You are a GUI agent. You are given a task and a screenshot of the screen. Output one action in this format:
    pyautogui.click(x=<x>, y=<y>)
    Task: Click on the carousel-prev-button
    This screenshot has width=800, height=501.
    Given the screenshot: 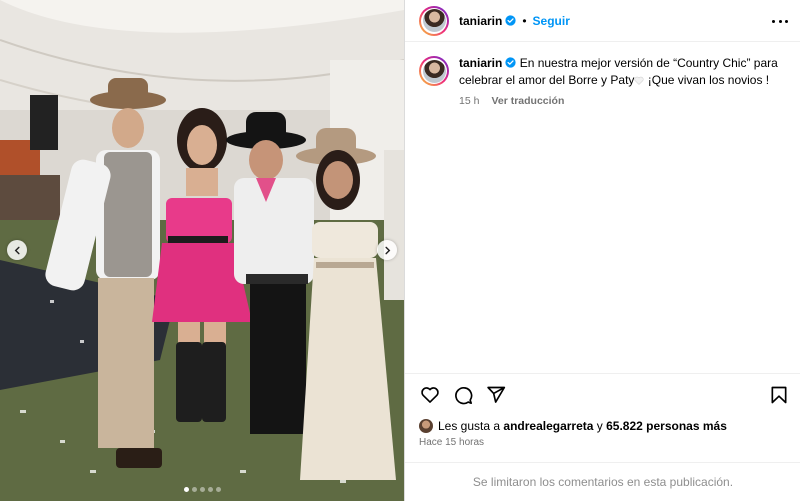 What is the action you would take?
    pyautogui.click(x=17, y=250)
    